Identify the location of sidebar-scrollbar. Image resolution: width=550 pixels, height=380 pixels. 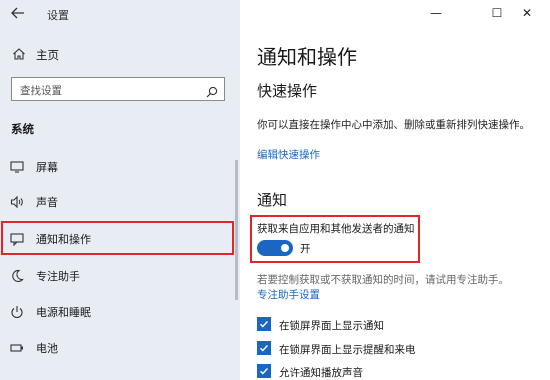
(236, 230).